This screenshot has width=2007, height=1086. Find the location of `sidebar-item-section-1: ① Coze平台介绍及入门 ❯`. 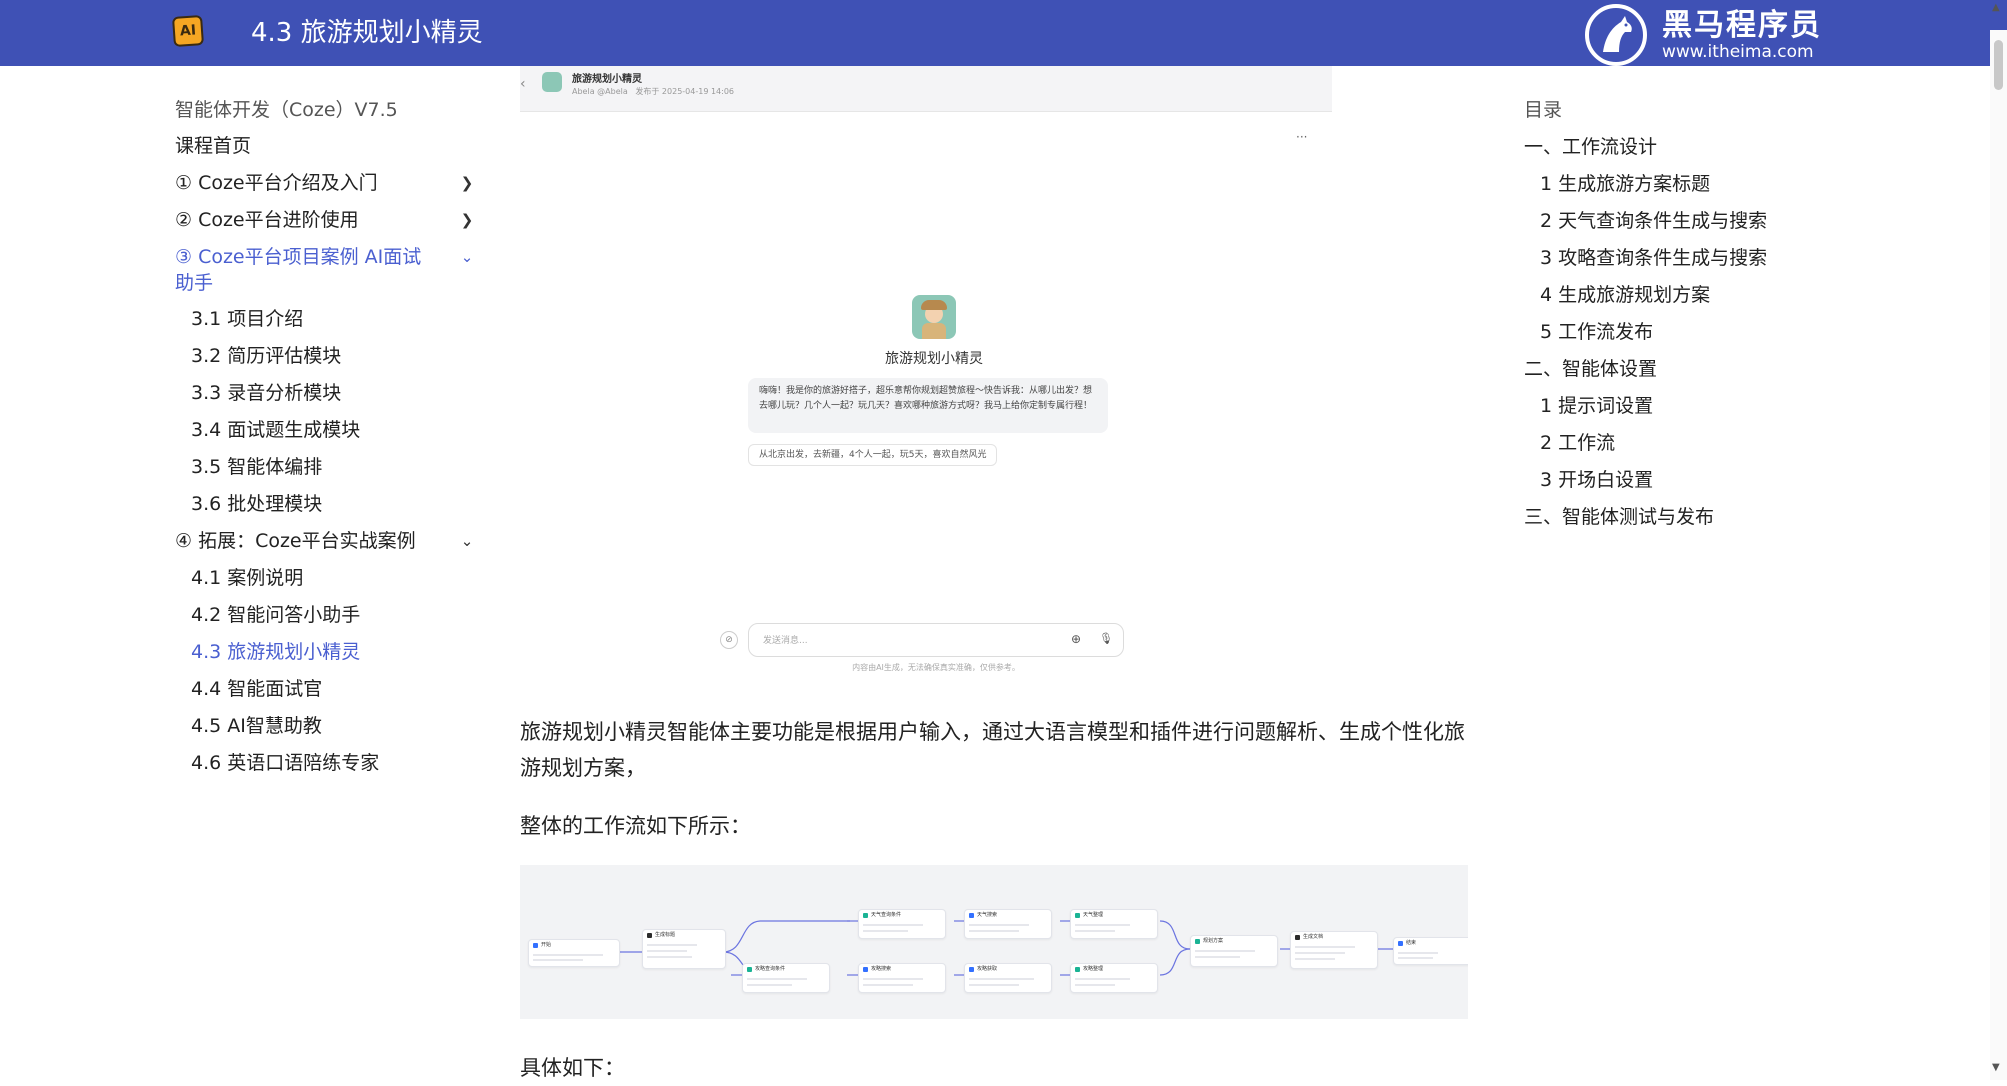

sidebar-item-section-1: ① Coze平台介绍及入门 ❯ is located at coordinates (325, 188).